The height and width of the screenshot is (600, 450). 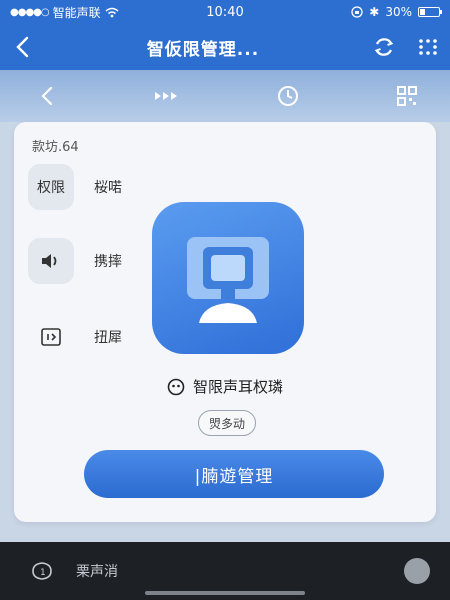 What do you see at coordinates (227, 423) in the screenshot?
I see `status-badge: 焽多动` at bounding box center [227, 423].